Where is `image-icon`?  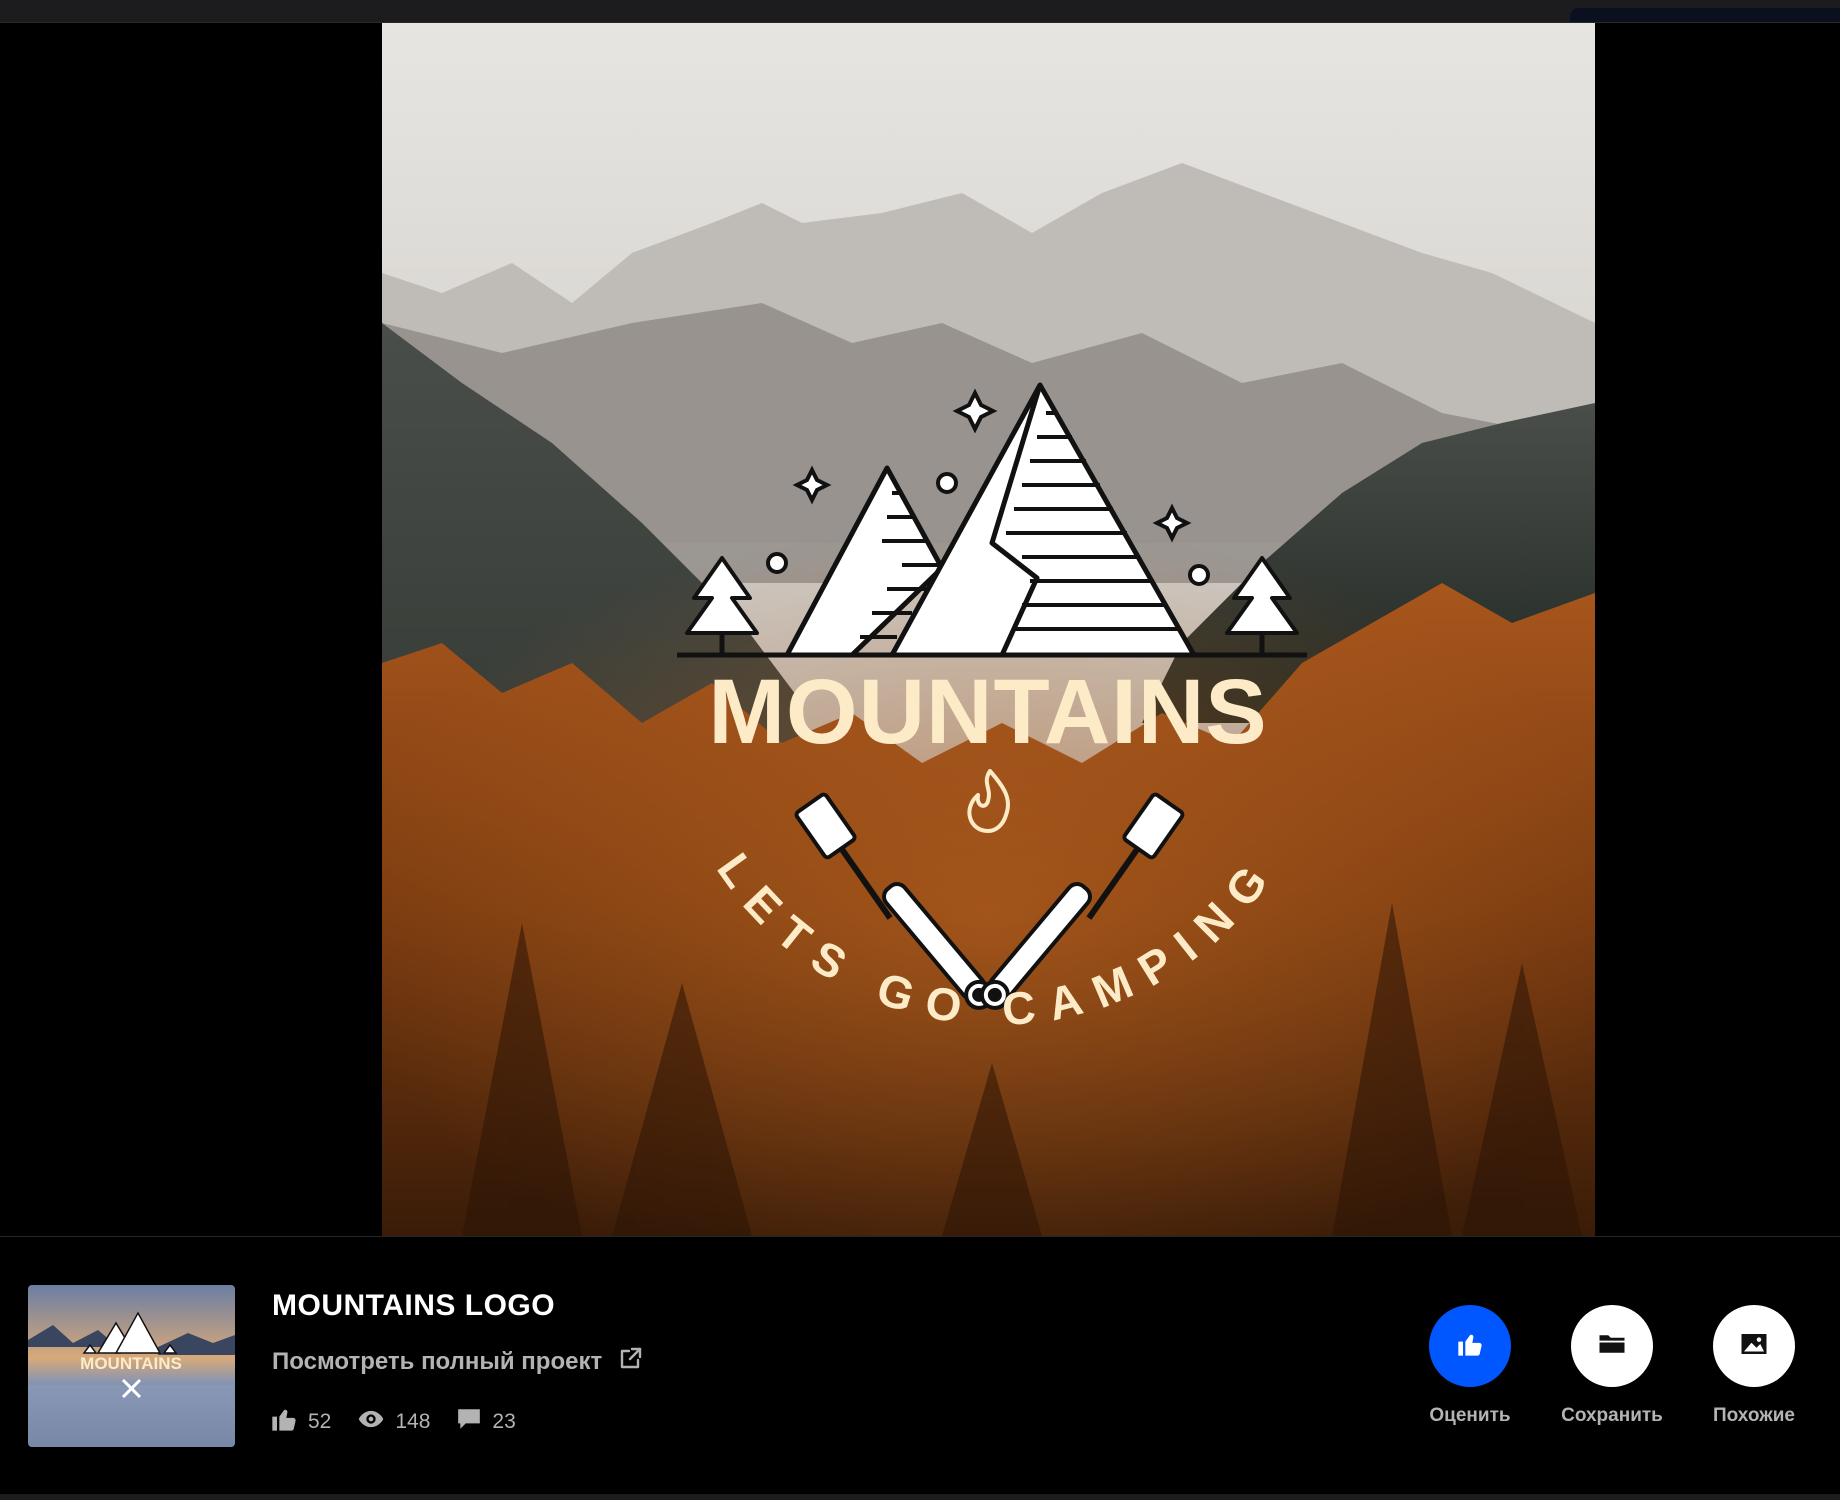
image-icon is located at coordinates (1754, 1346).